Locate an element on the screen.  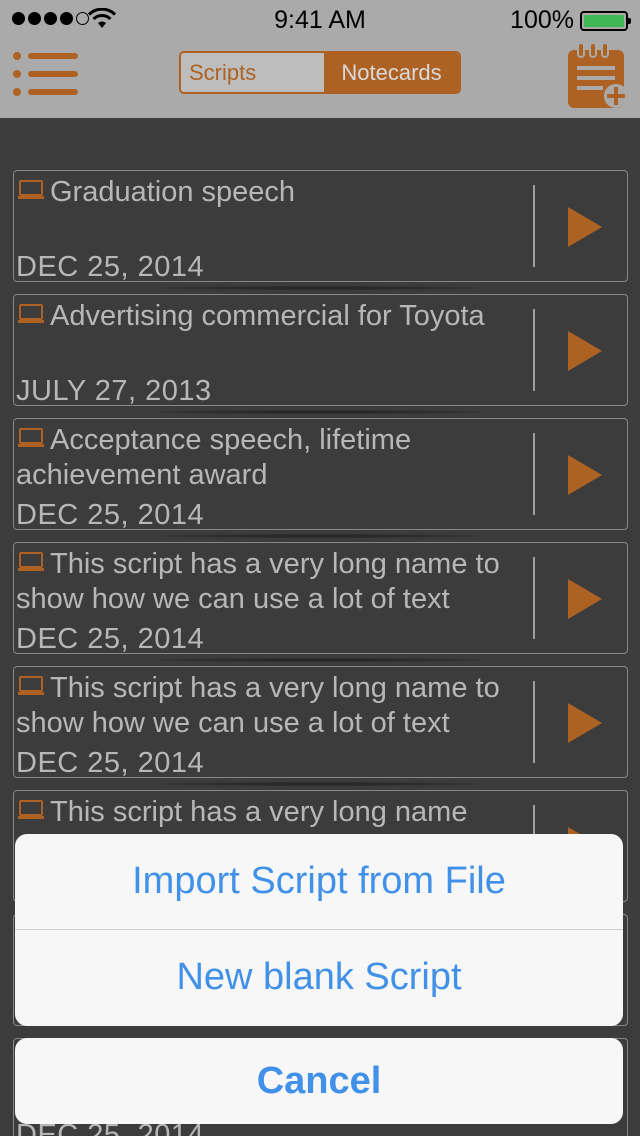
cancel-button: Cancel is located at coordinates (319, 1081).